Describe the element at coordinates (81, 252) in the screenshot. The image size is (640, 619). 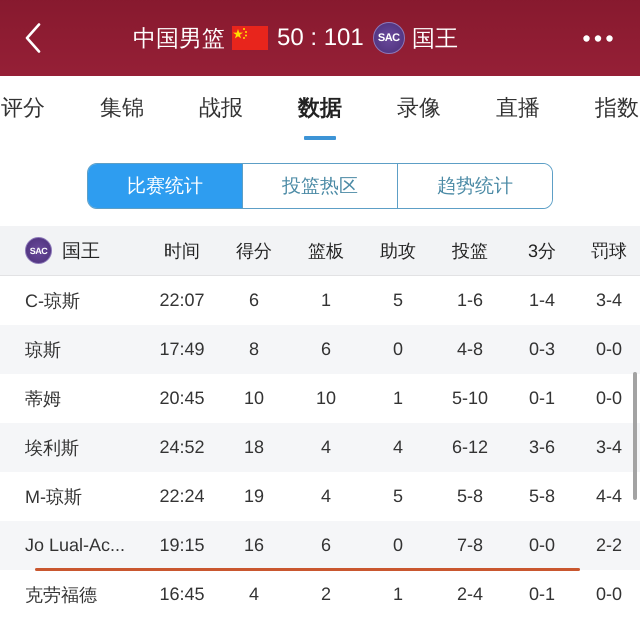
I see `team-name: 国王` at that location.